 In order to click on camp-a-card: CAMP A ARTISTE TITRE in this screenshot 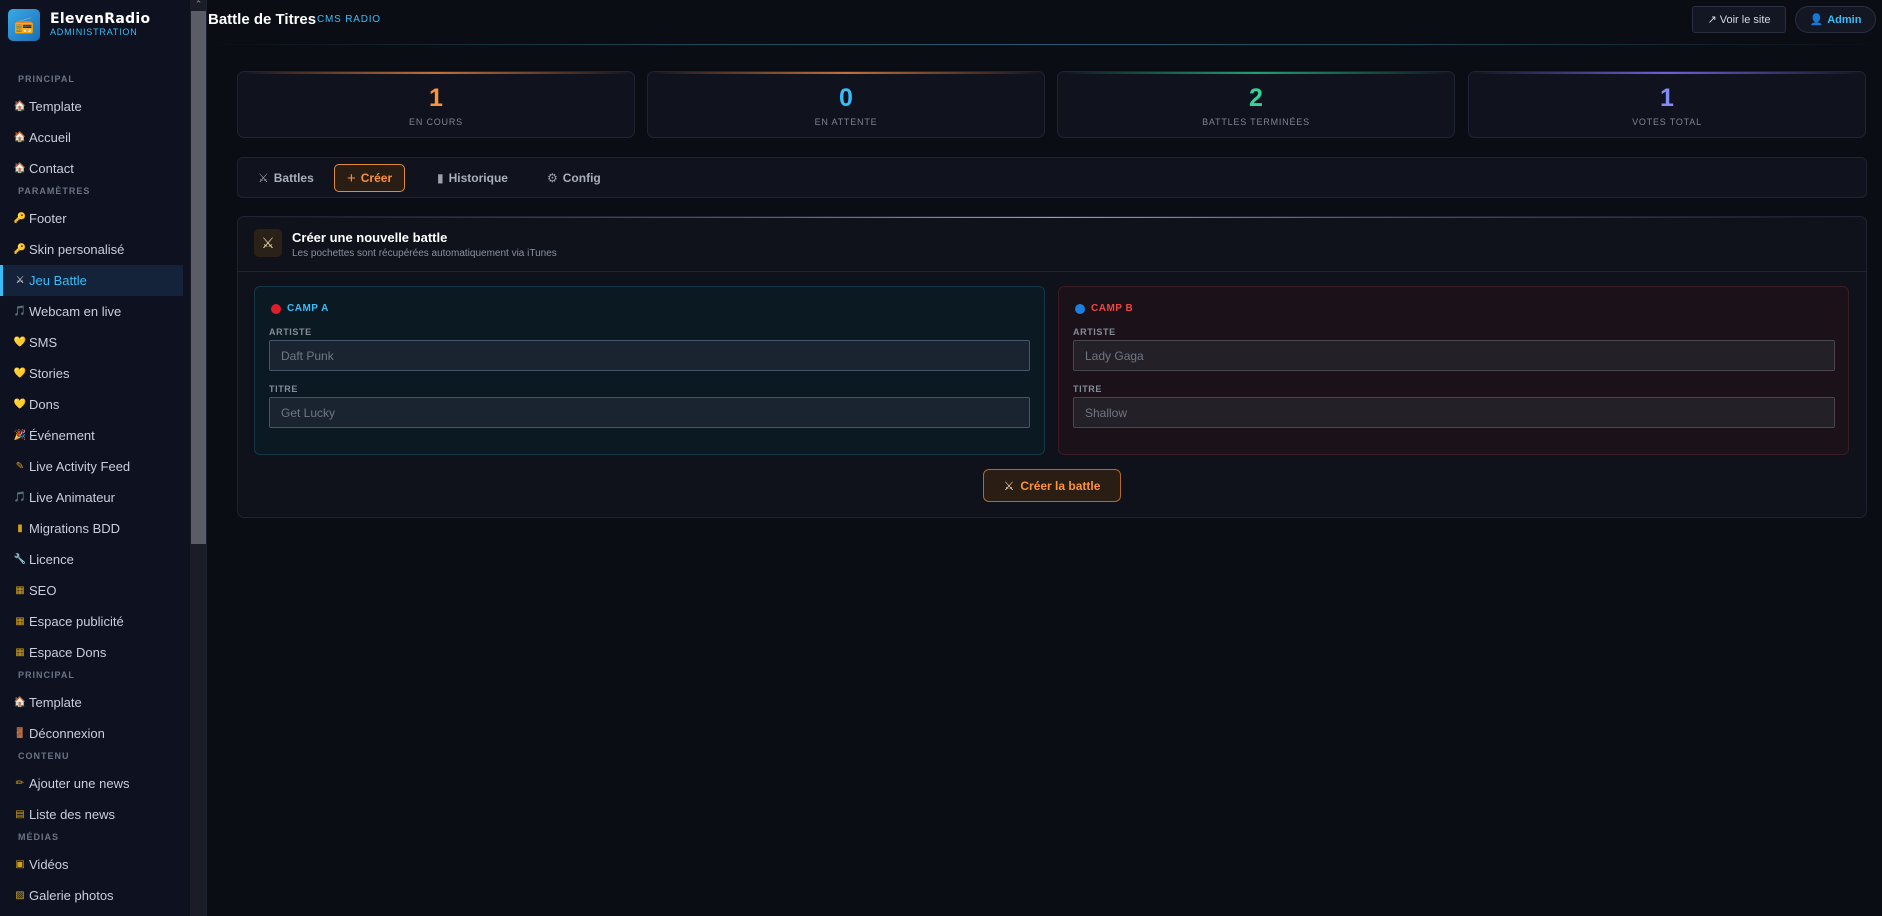, I will do `click(649, 370)`.